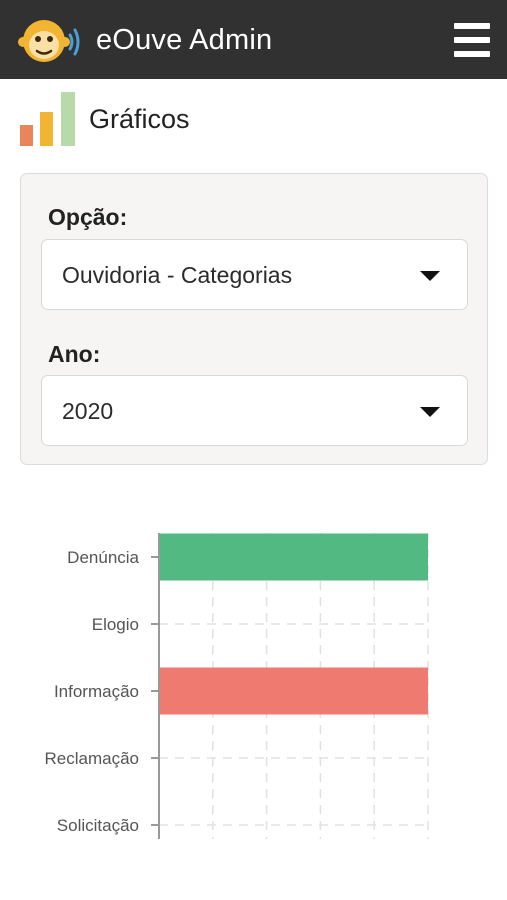  I want to click on bar-chart-icon, so click(47, 119).